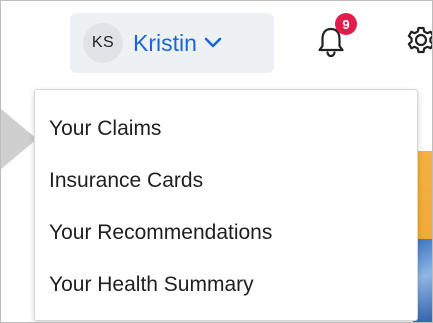  Describe the element at coordinates (419, 40) in the screenshot. I see `gear-icon` at that location.